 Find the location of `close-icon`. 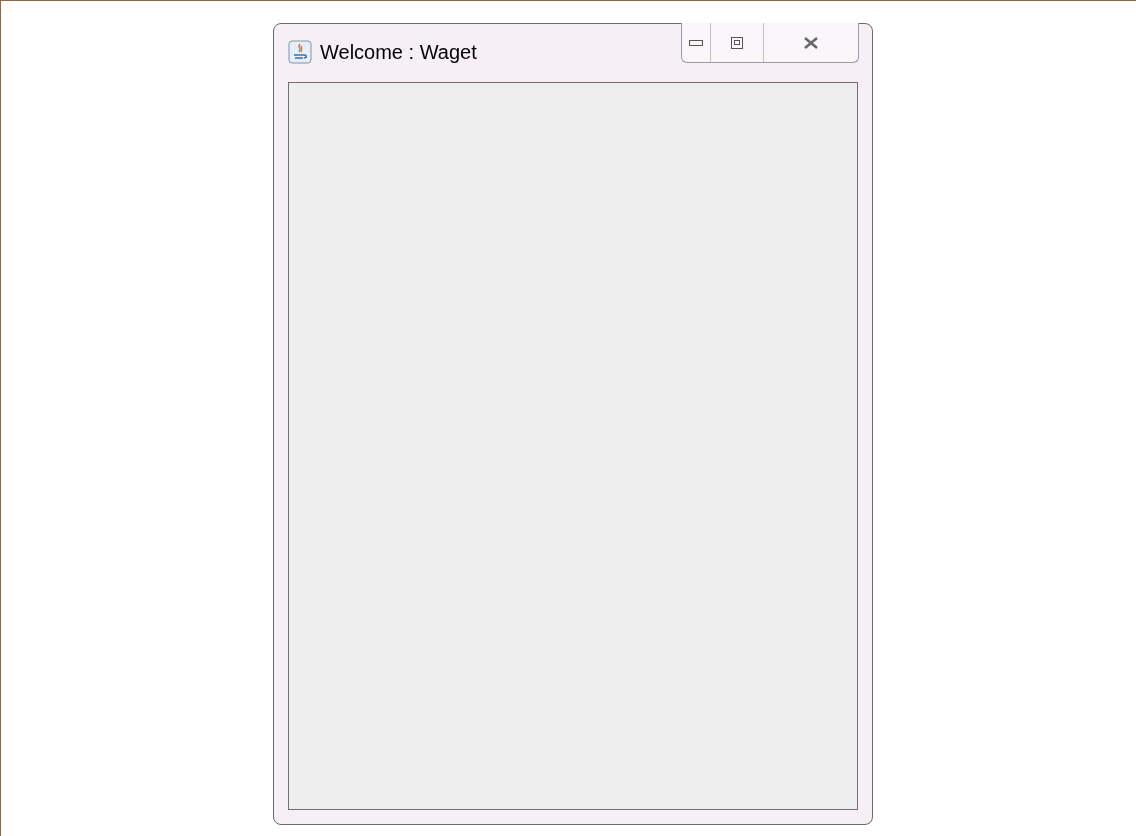

close-icon is located at coordinates (811, 42).